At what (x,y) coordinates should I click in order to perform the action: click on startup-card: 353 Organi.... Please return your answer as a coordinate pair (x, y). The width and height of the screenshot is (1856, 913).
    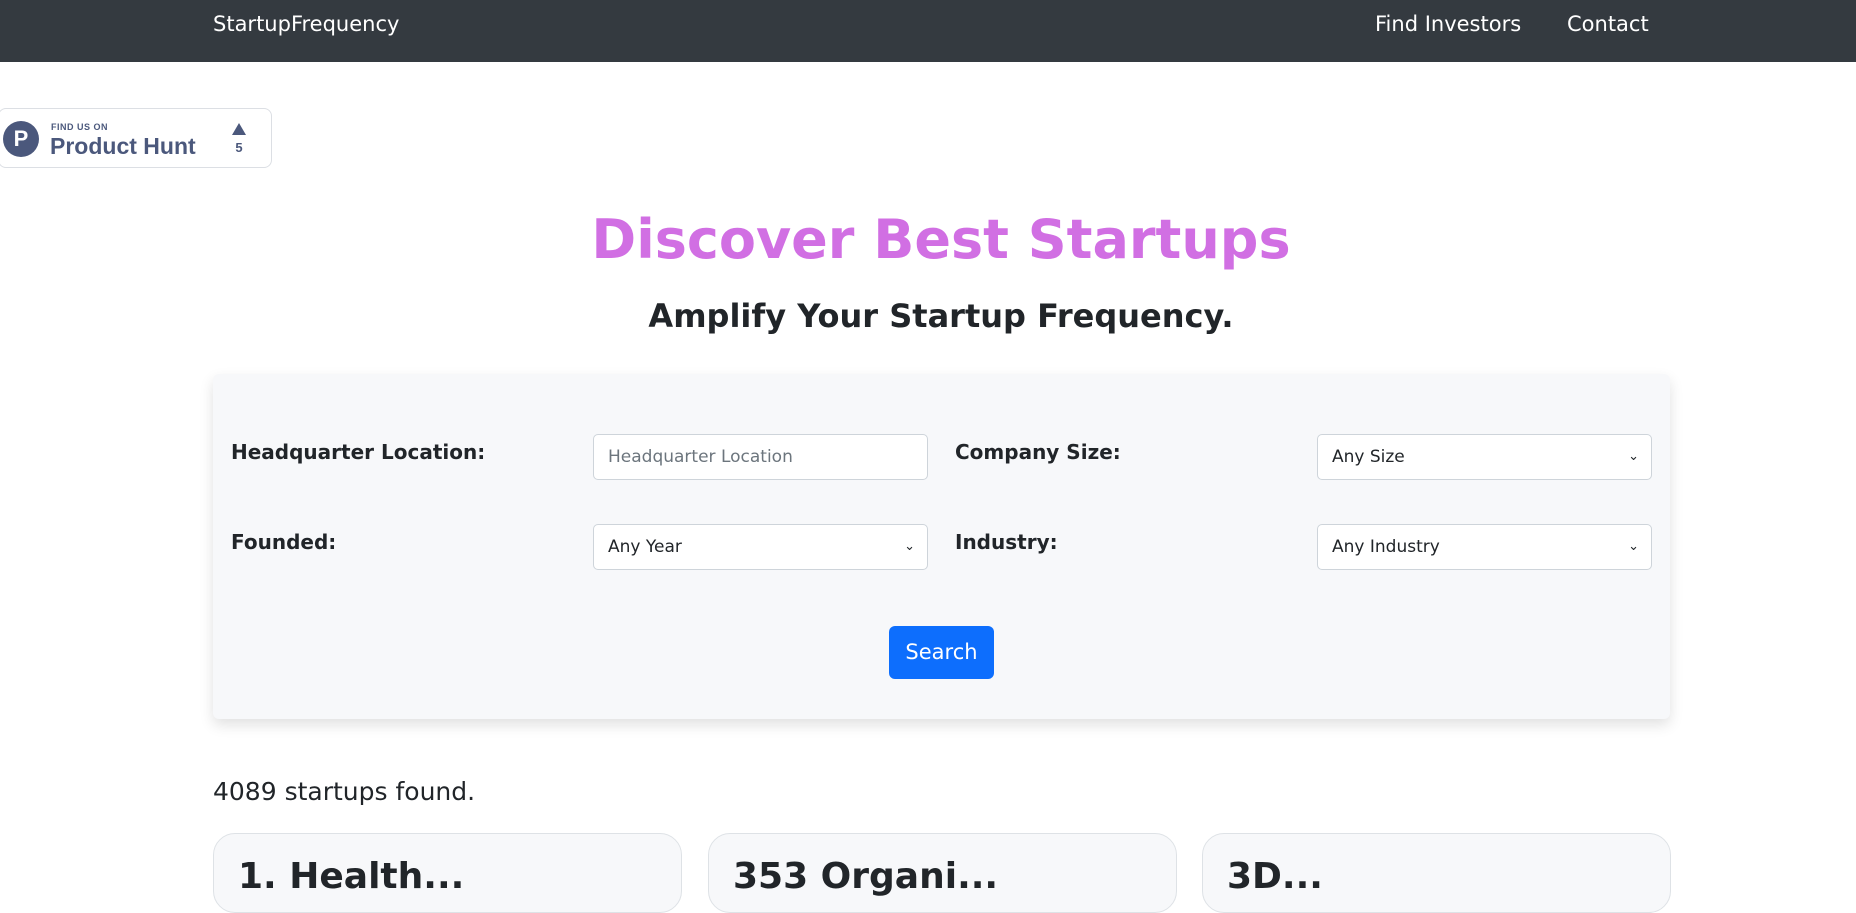
    Looking at the image, I should click on (942, 873).